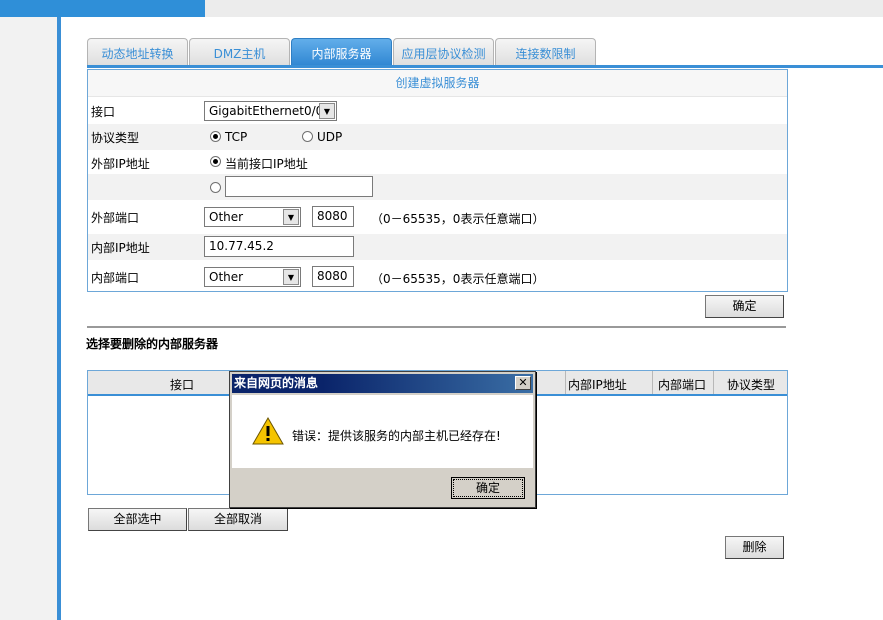  Describe the element at coordinates (544, 8) in the screenshot. I see `top-bar` at that location.